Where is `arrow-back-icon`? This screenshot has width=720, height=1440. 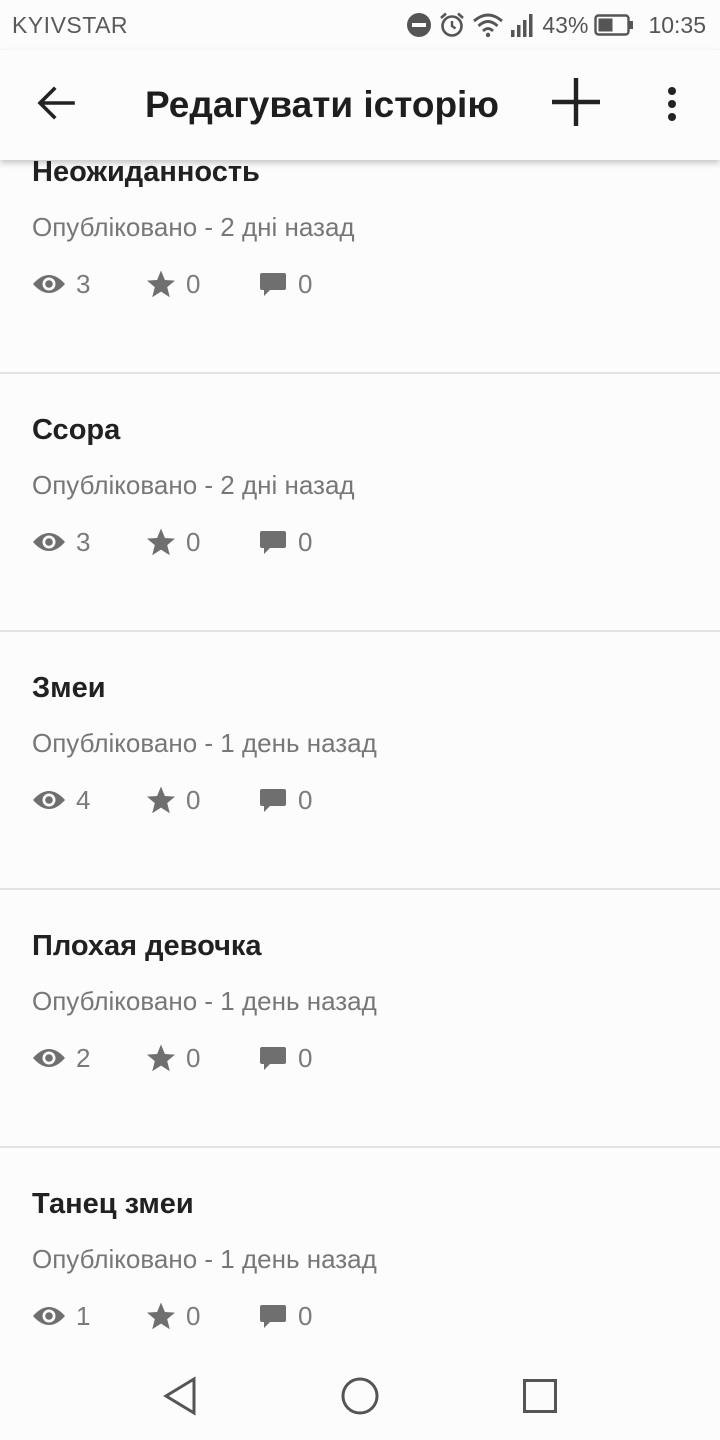
arrow-back-icon is located at coordinates (56, 105).